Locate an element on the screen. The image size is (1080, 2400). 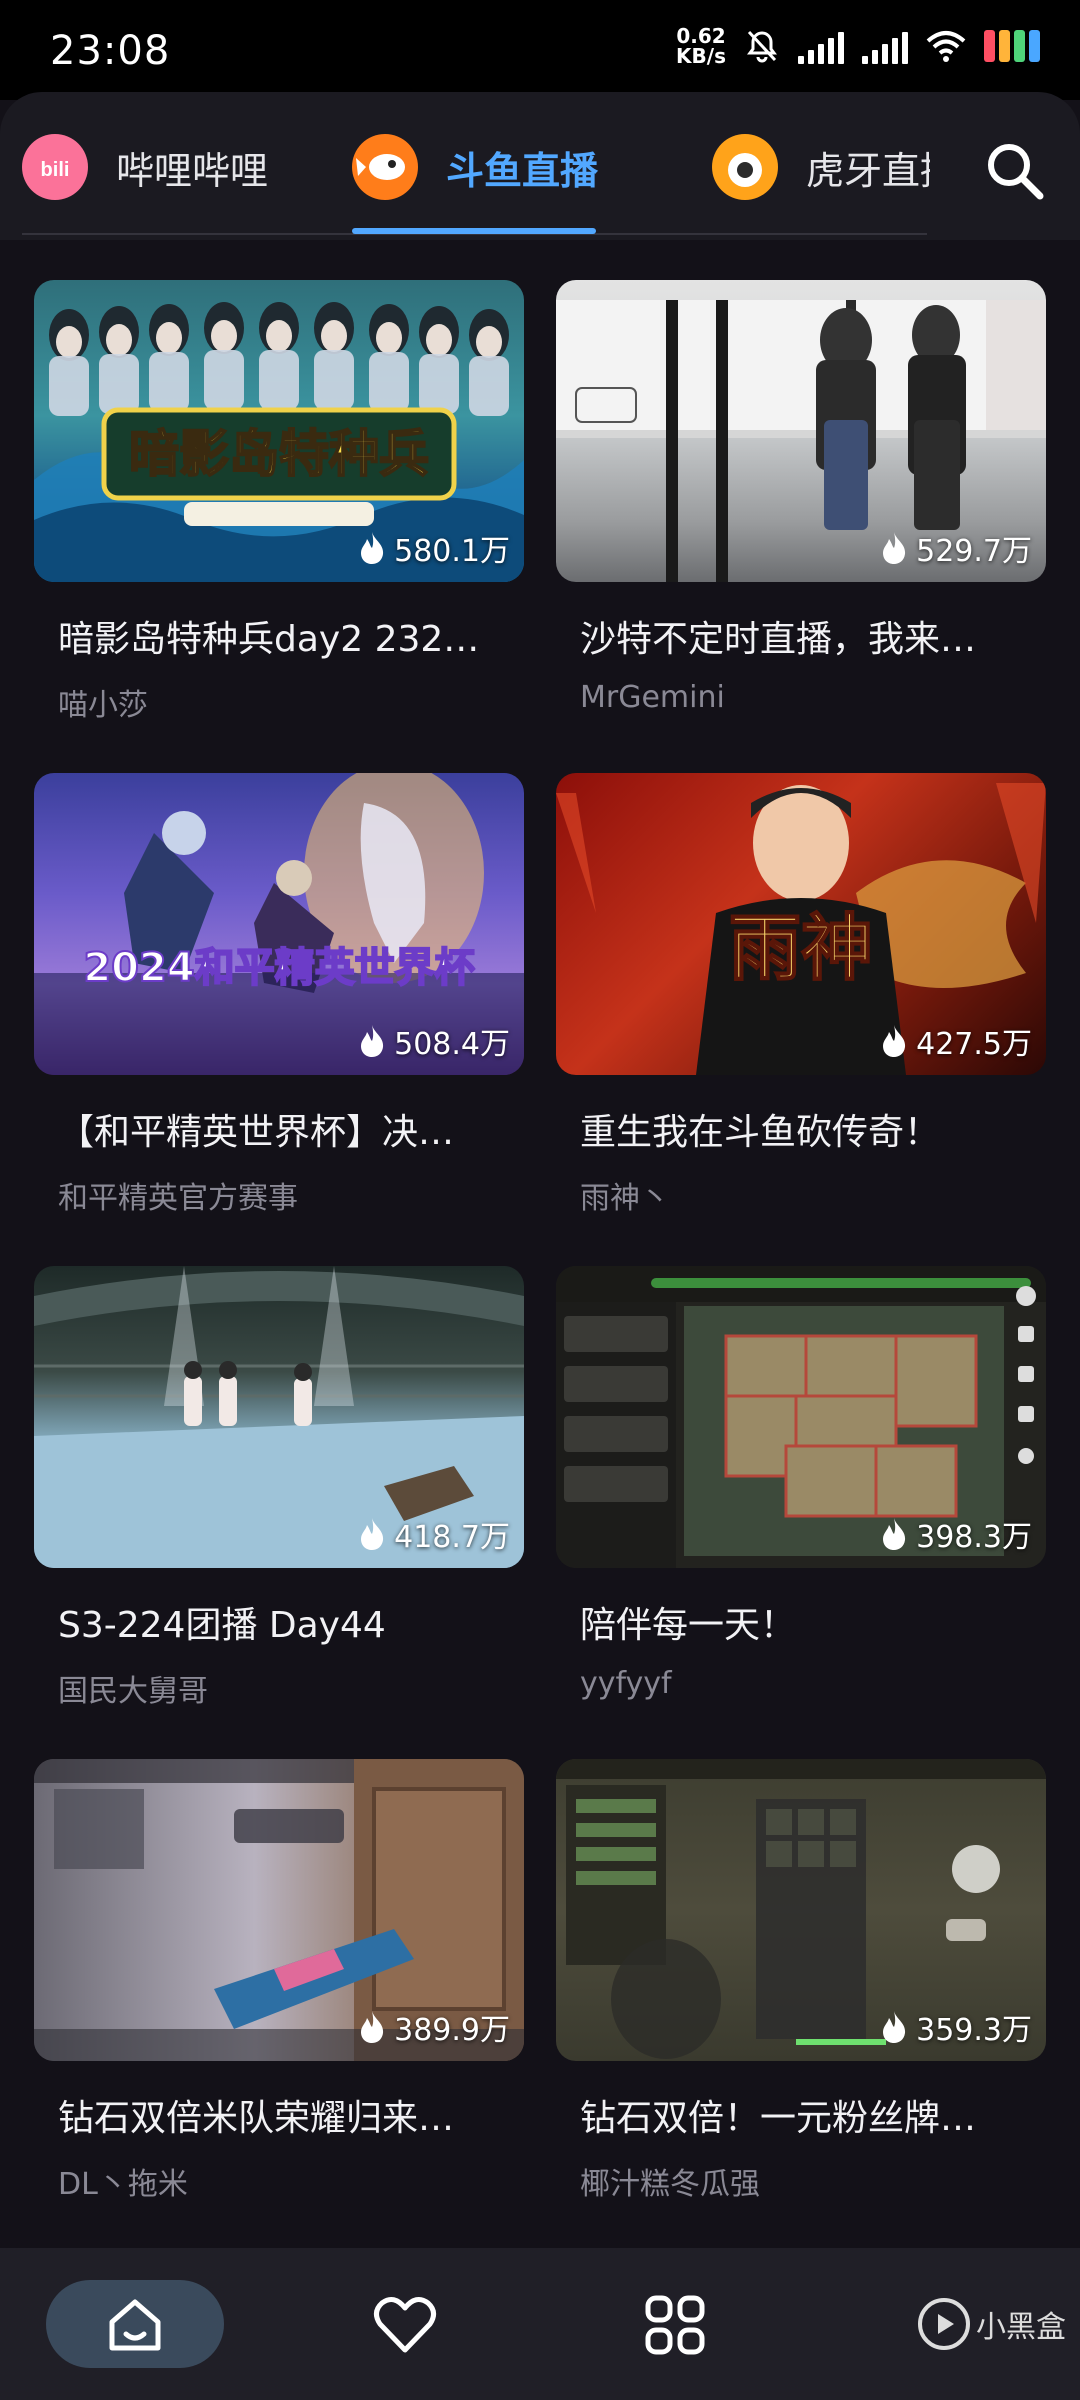
tab-huya: 虎牙直播 is located at coordinates (821, 167).